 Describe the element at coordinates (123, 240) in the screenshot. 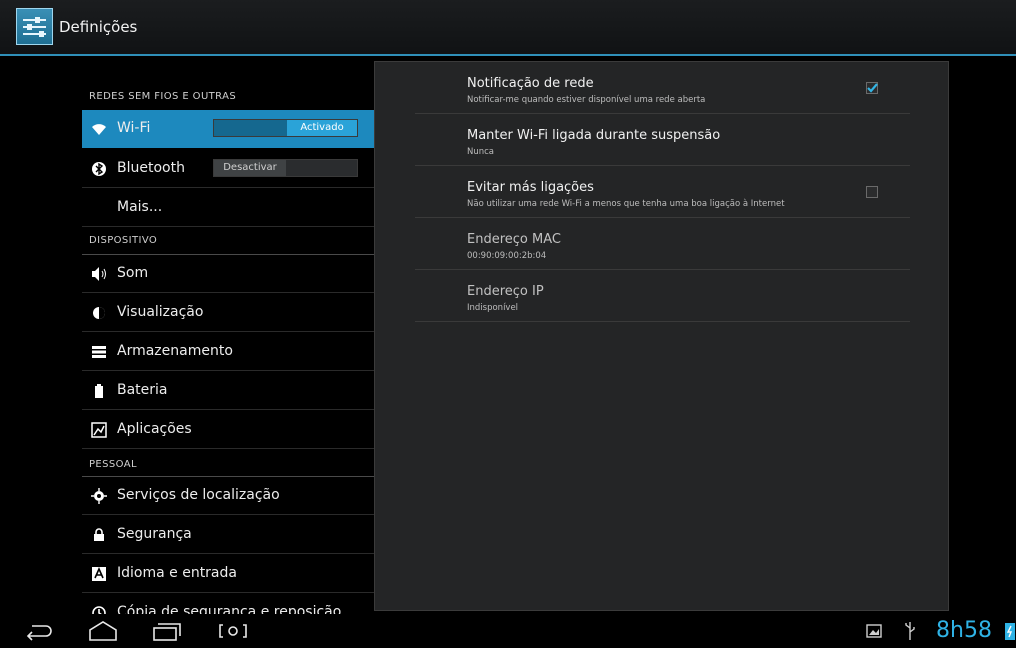

I see `category-device: DISPOSITIVO` at that location.